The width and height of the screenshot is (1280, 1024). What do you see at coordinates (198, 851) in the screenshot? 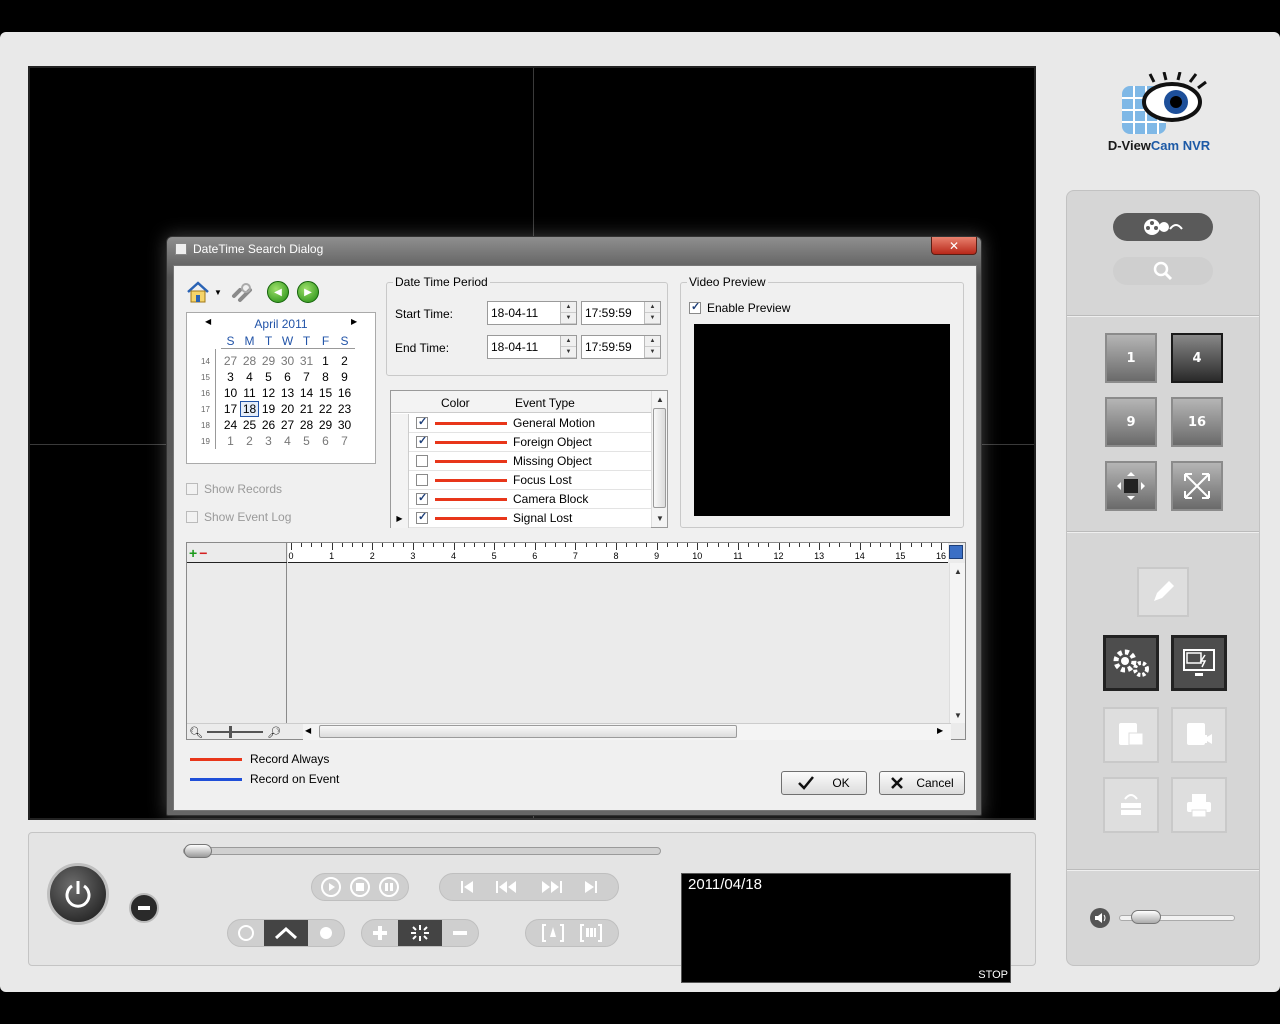
I see `seek-slider-knob` at bounding box center [198, 851].